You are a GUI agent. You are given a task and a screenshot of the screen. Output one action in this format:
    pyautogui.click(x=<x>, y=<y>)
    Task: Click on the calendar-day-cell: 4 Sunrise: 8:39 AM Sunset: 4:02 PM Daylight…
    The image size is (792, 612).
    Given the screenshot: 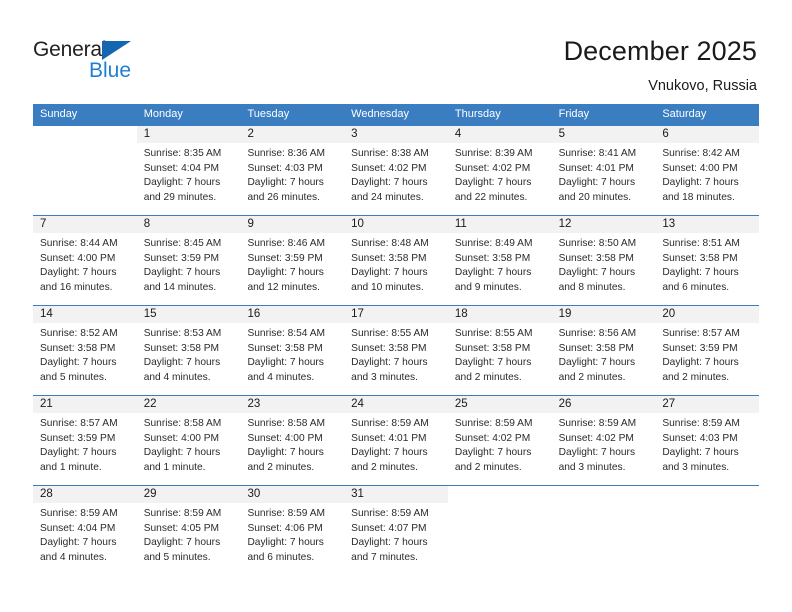 What is the action you would take?
    pyautogui.click(x=499, y=170)
    